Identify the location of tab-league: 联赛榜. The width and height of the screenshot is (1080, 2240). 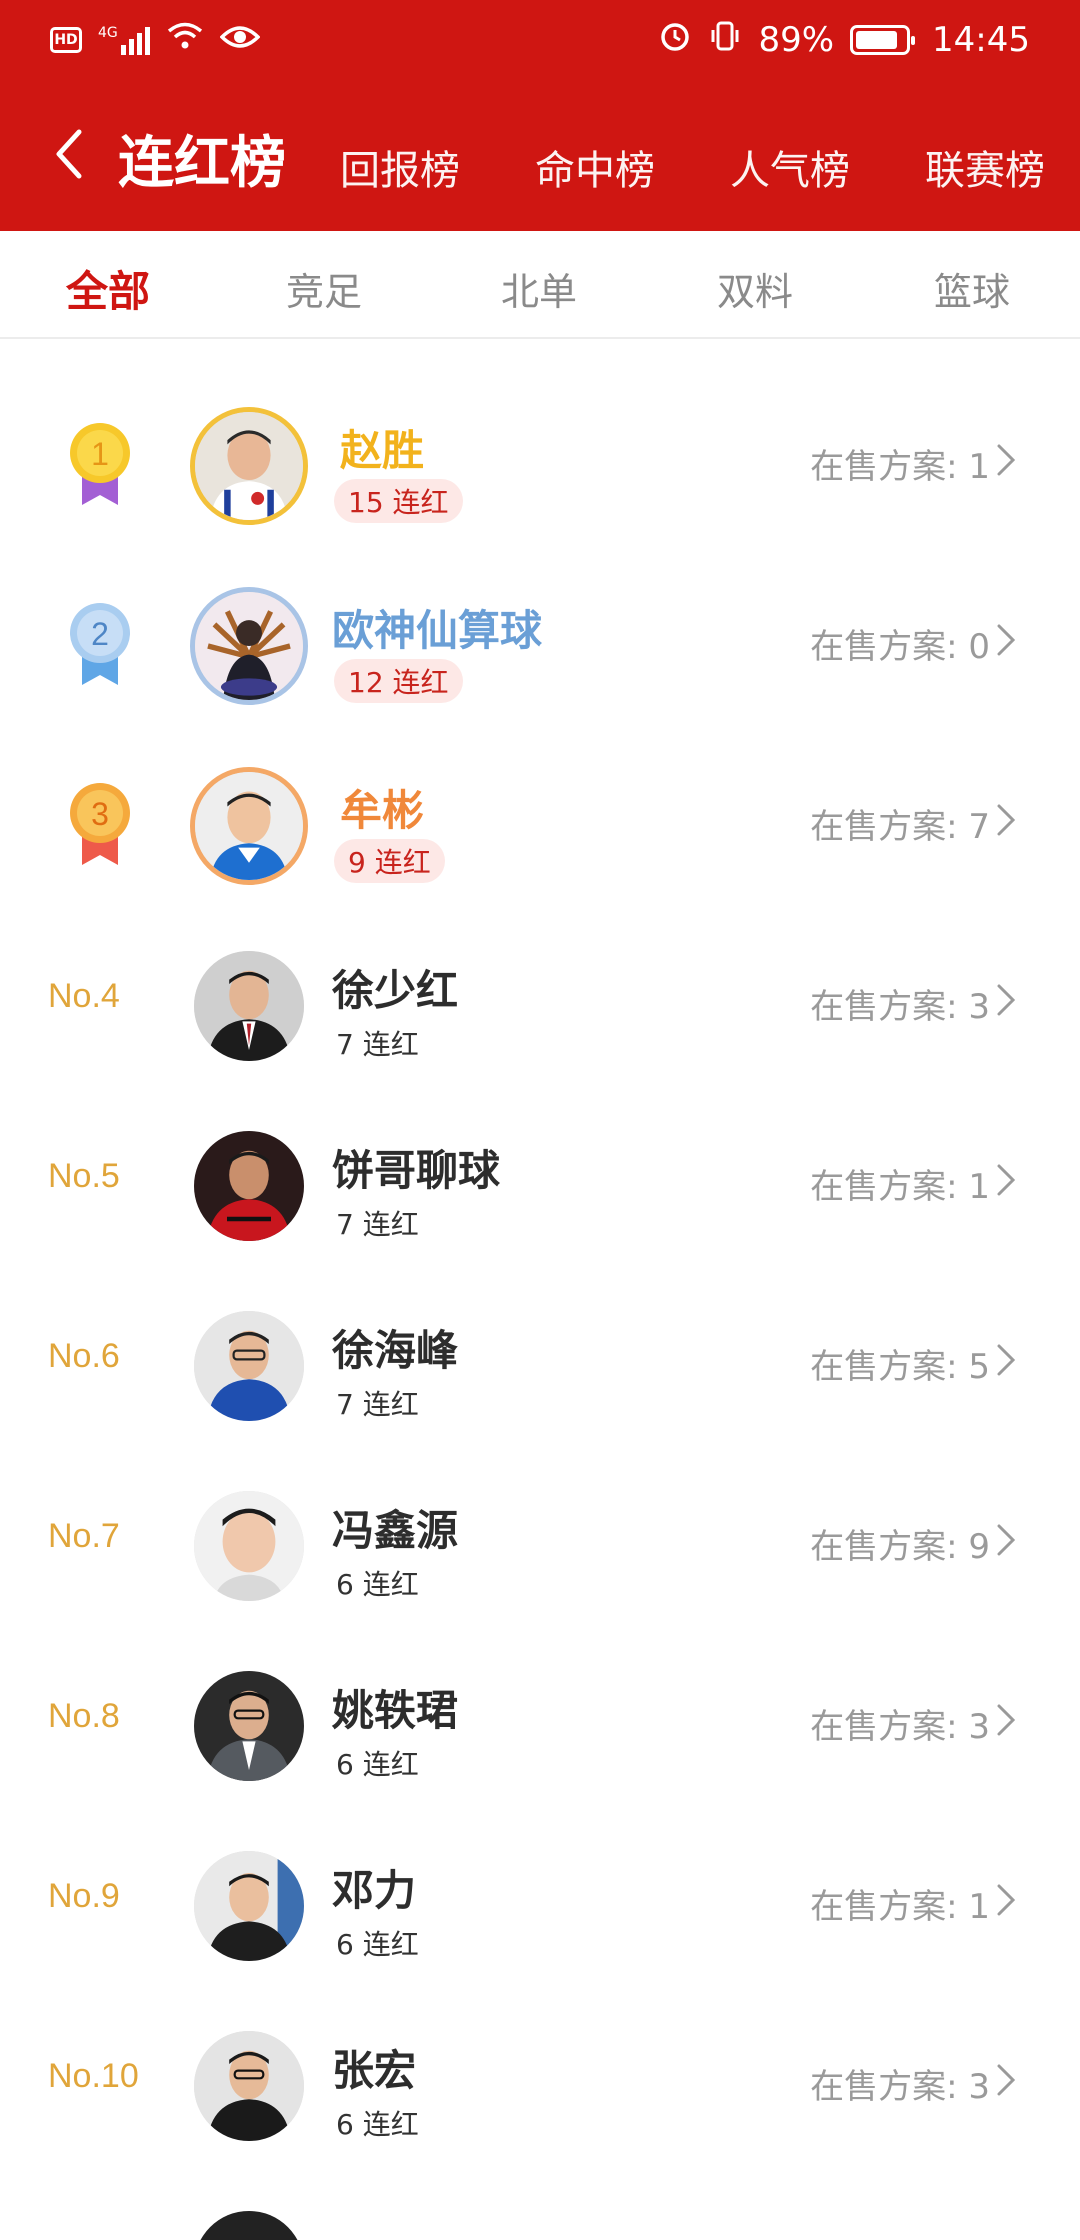
(985, 167).